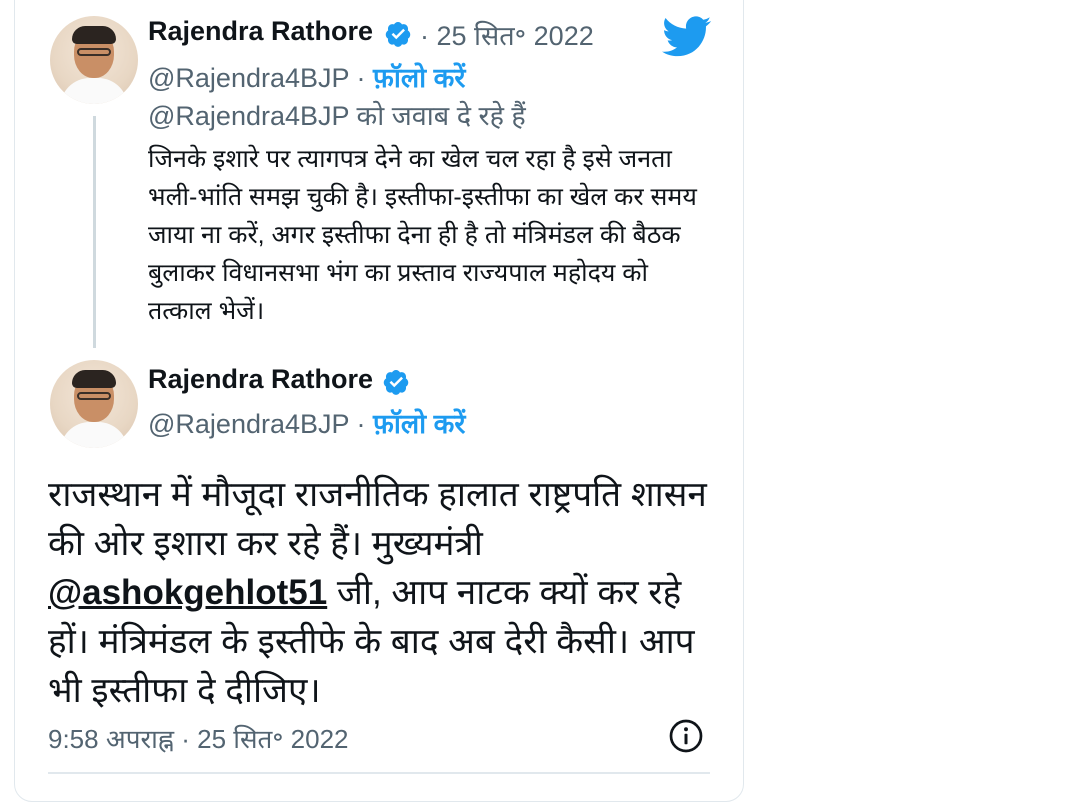  Describe the element at coordinates (198, 738) in the screenshot. I see `tweet-timestamp: 9:58 अपराह्न · 25 सित॰ 2022` at that location.